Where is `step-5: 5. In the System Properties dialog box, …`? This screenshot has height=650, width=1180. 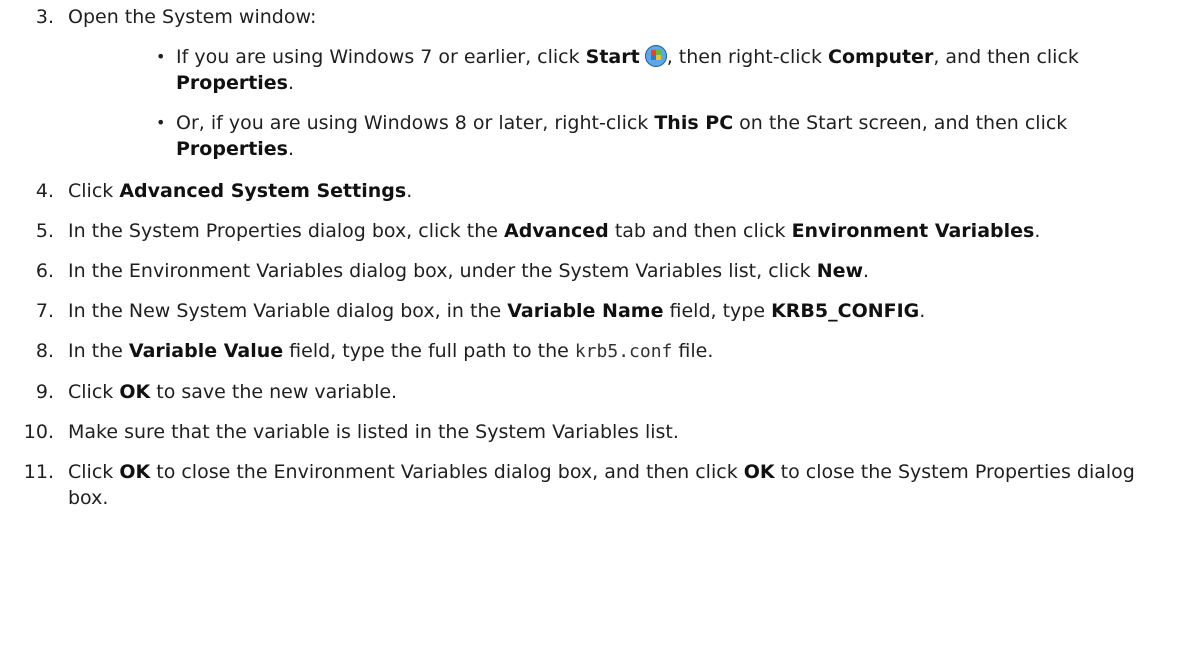 step-5: 5. In the System Properties dialog box, … is located at coordinates (590, 231).